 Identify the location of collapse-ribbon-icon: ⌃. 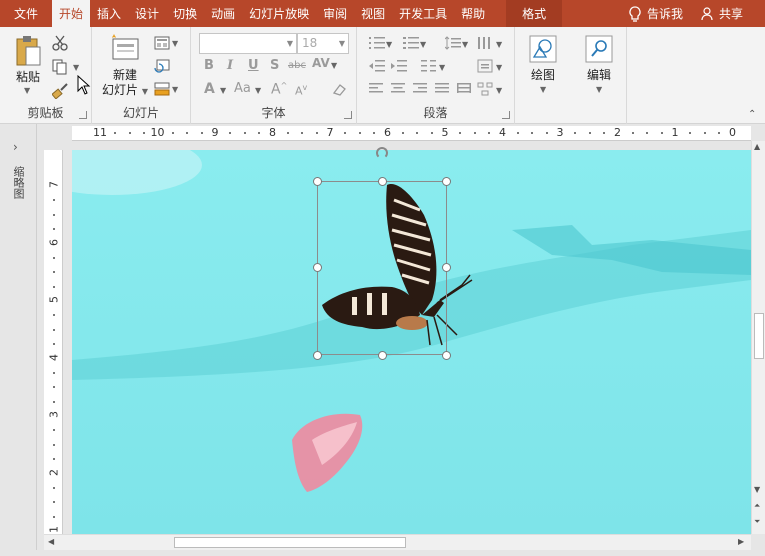
(752, 114).